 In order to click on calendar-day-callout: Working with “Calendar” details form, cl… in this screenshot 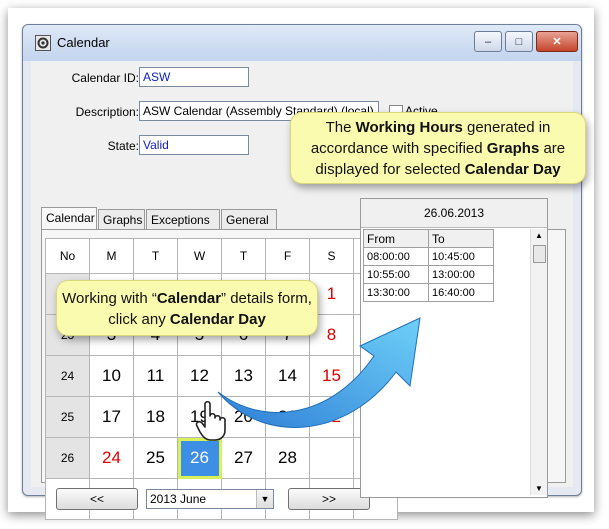, I will do `click(187, 308)`.